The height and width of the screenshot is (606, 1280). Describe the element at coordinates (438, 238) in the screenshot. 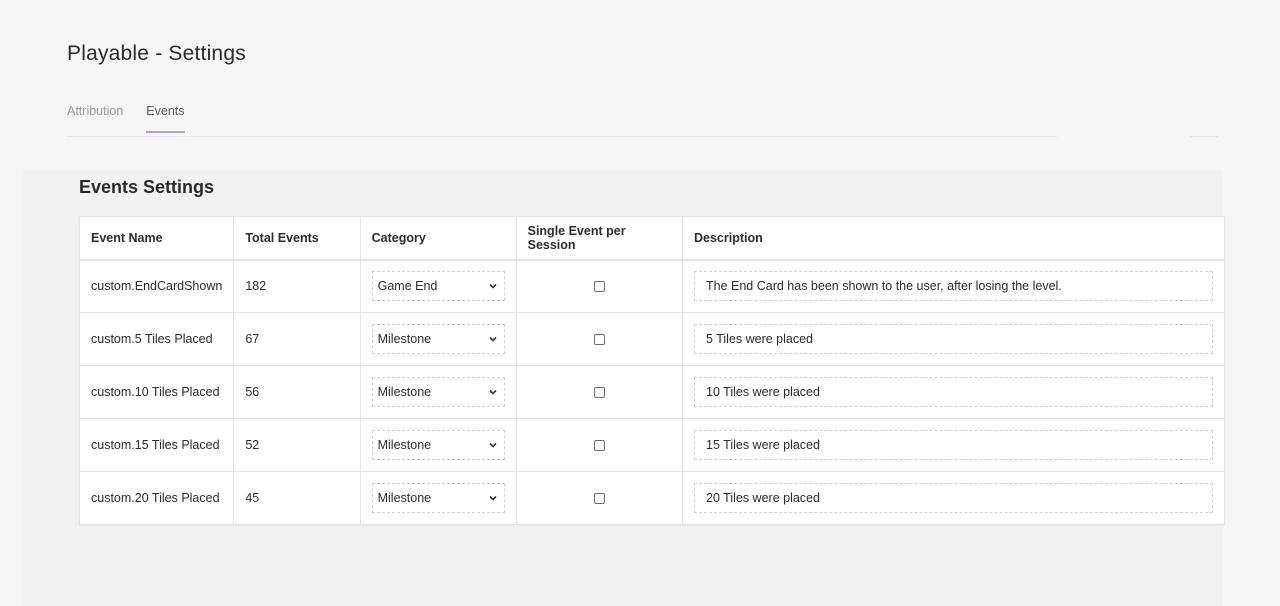

I see `header-category: Category` at that location.